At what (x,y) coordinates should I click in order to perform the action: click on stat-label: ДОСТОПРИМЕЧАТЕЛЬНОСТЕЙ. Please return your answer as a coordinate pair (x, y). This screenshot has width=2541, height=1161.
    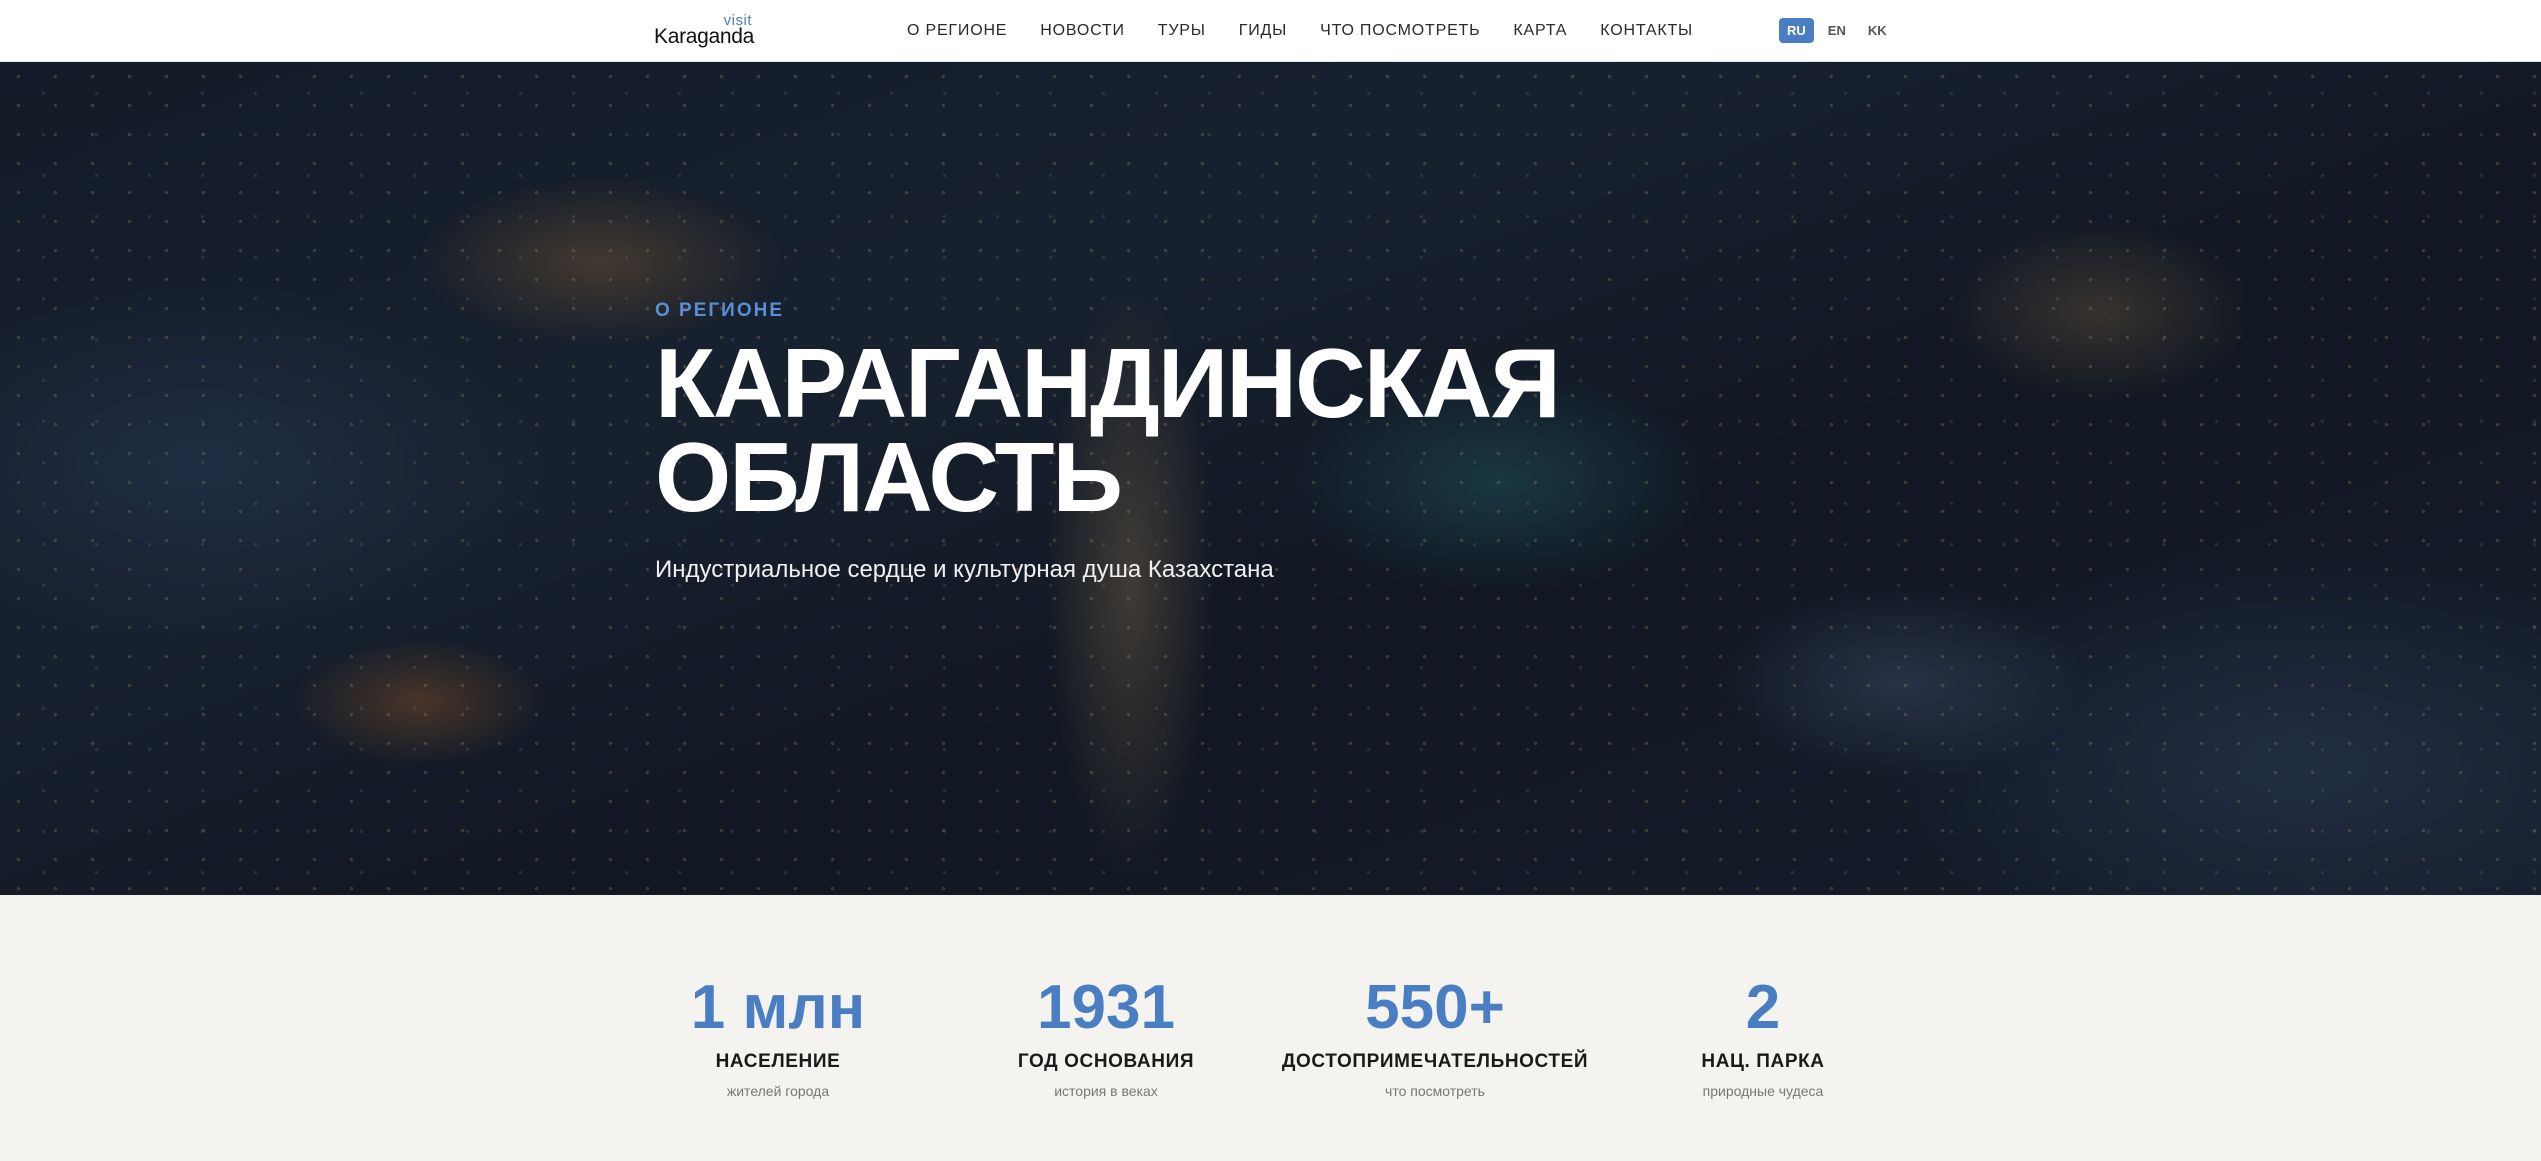
    Looking at the image, I should click on (1435, 1061).